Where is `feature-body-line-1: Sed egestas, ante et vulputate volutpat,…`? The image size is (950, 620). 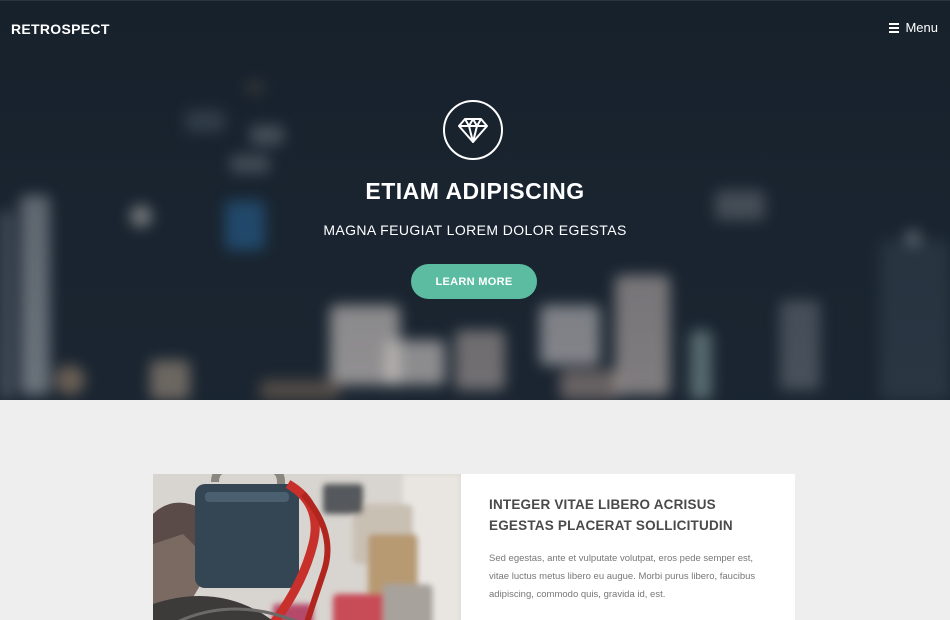 feature-body-line-1: Sed egestas, ante et vulputate volutpat,… is located at coordinates (621, 558).